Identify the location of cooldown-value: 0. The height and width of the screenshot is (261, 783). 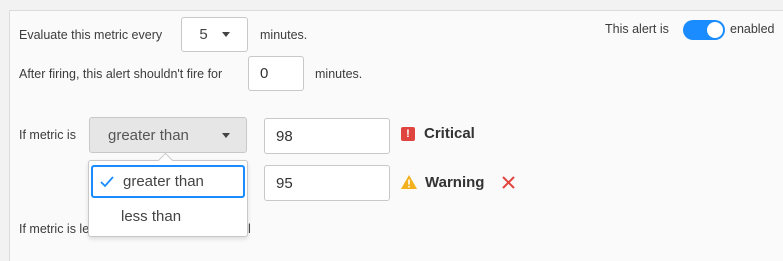
(264, 73).